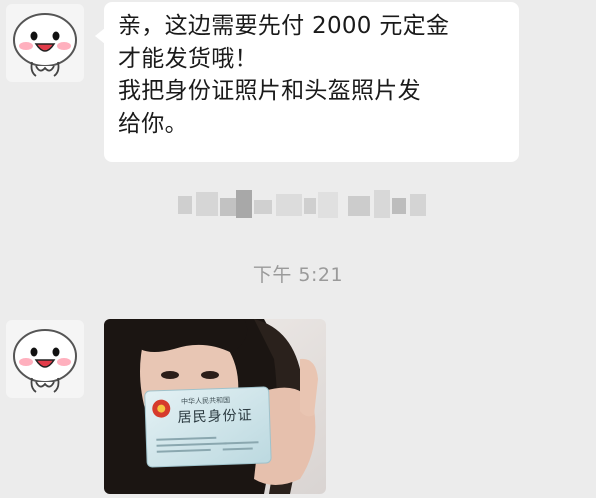  What do you see at coordinates (269, 91) in the screenshot?
I see `message-line: 我把身份证照片和头盔照片发` at bounding box center [269, 91].